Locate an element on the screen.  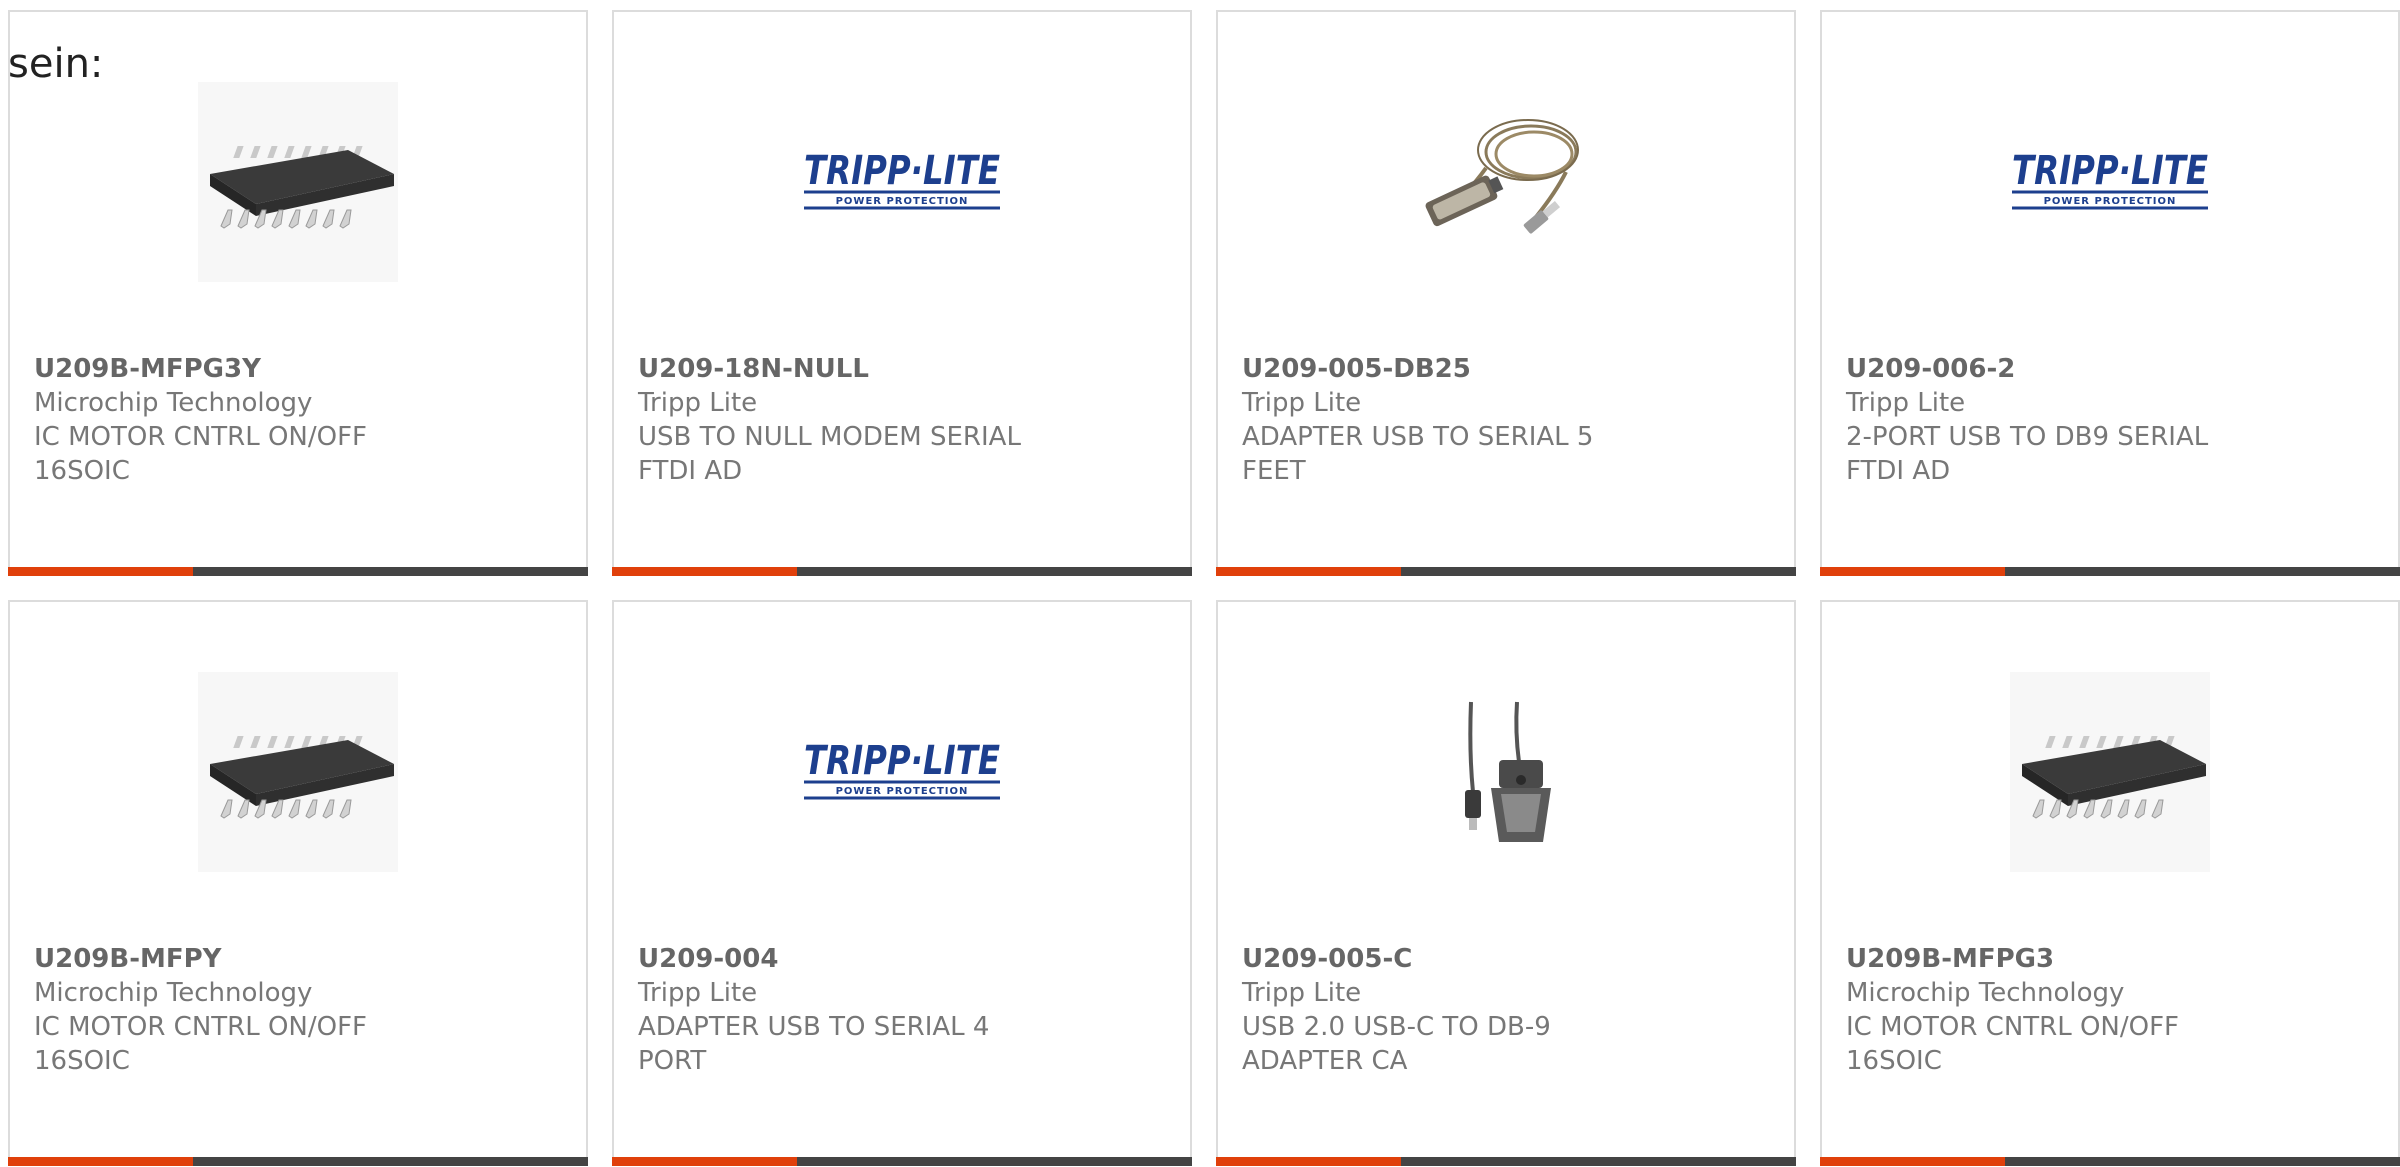
intro-text: sein: is located at coordinates (56, 64).